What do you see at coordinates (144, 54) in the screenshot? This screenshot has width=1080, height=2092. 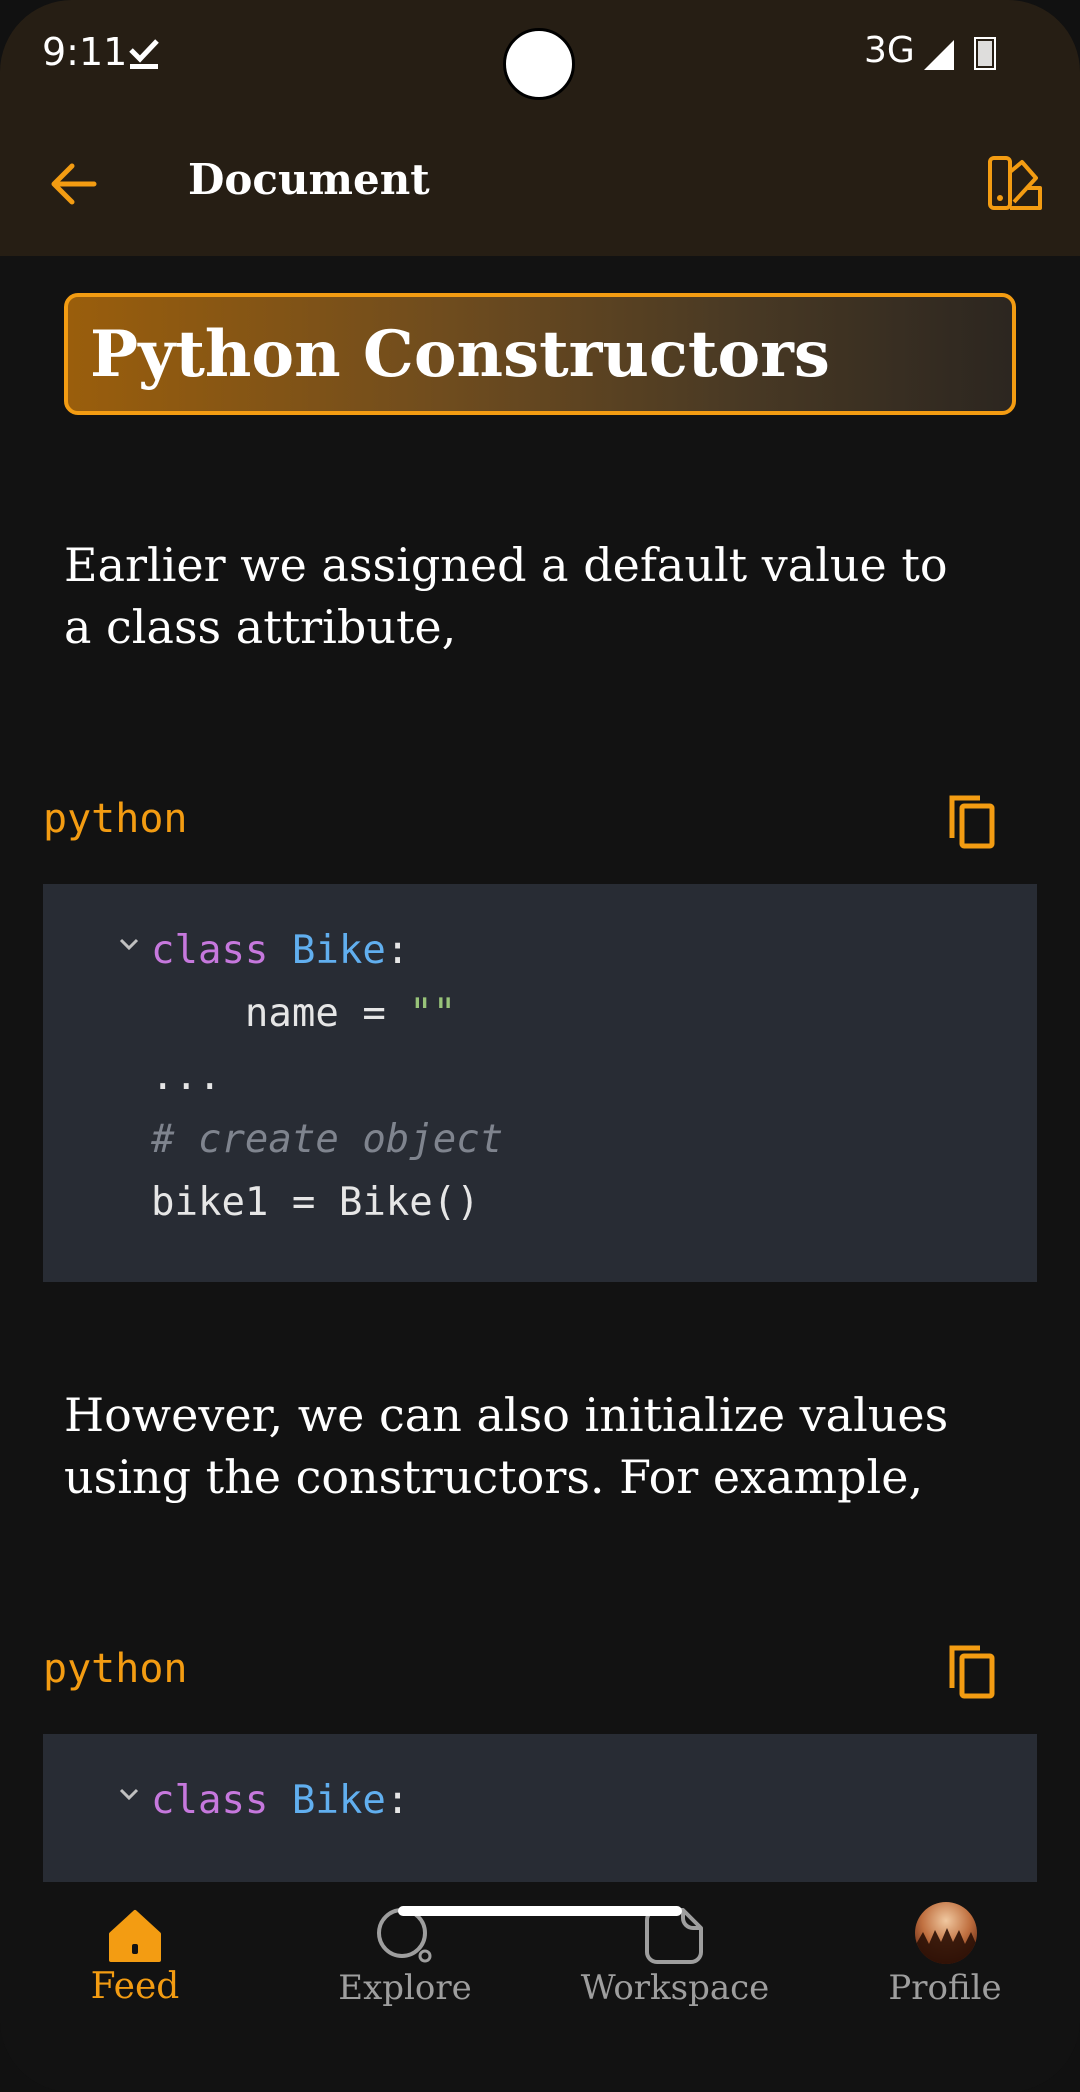 I see `check-icon` at bounding box center [144, 54].